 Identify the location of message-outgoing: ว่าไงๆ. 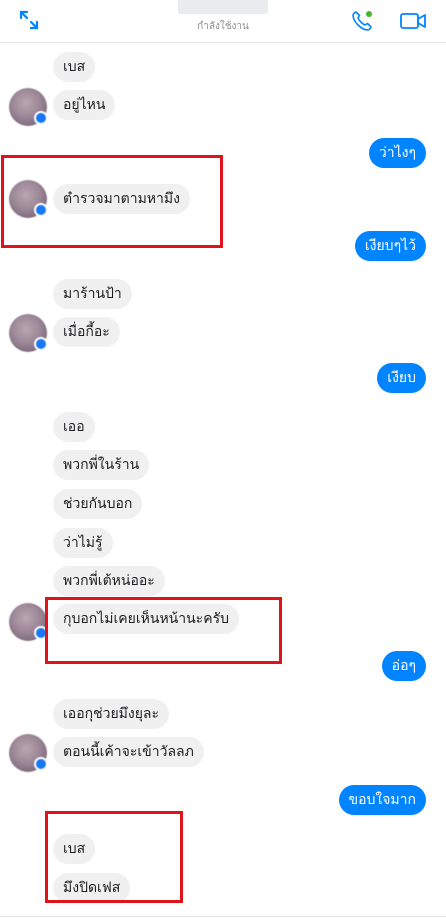
(397, 153).